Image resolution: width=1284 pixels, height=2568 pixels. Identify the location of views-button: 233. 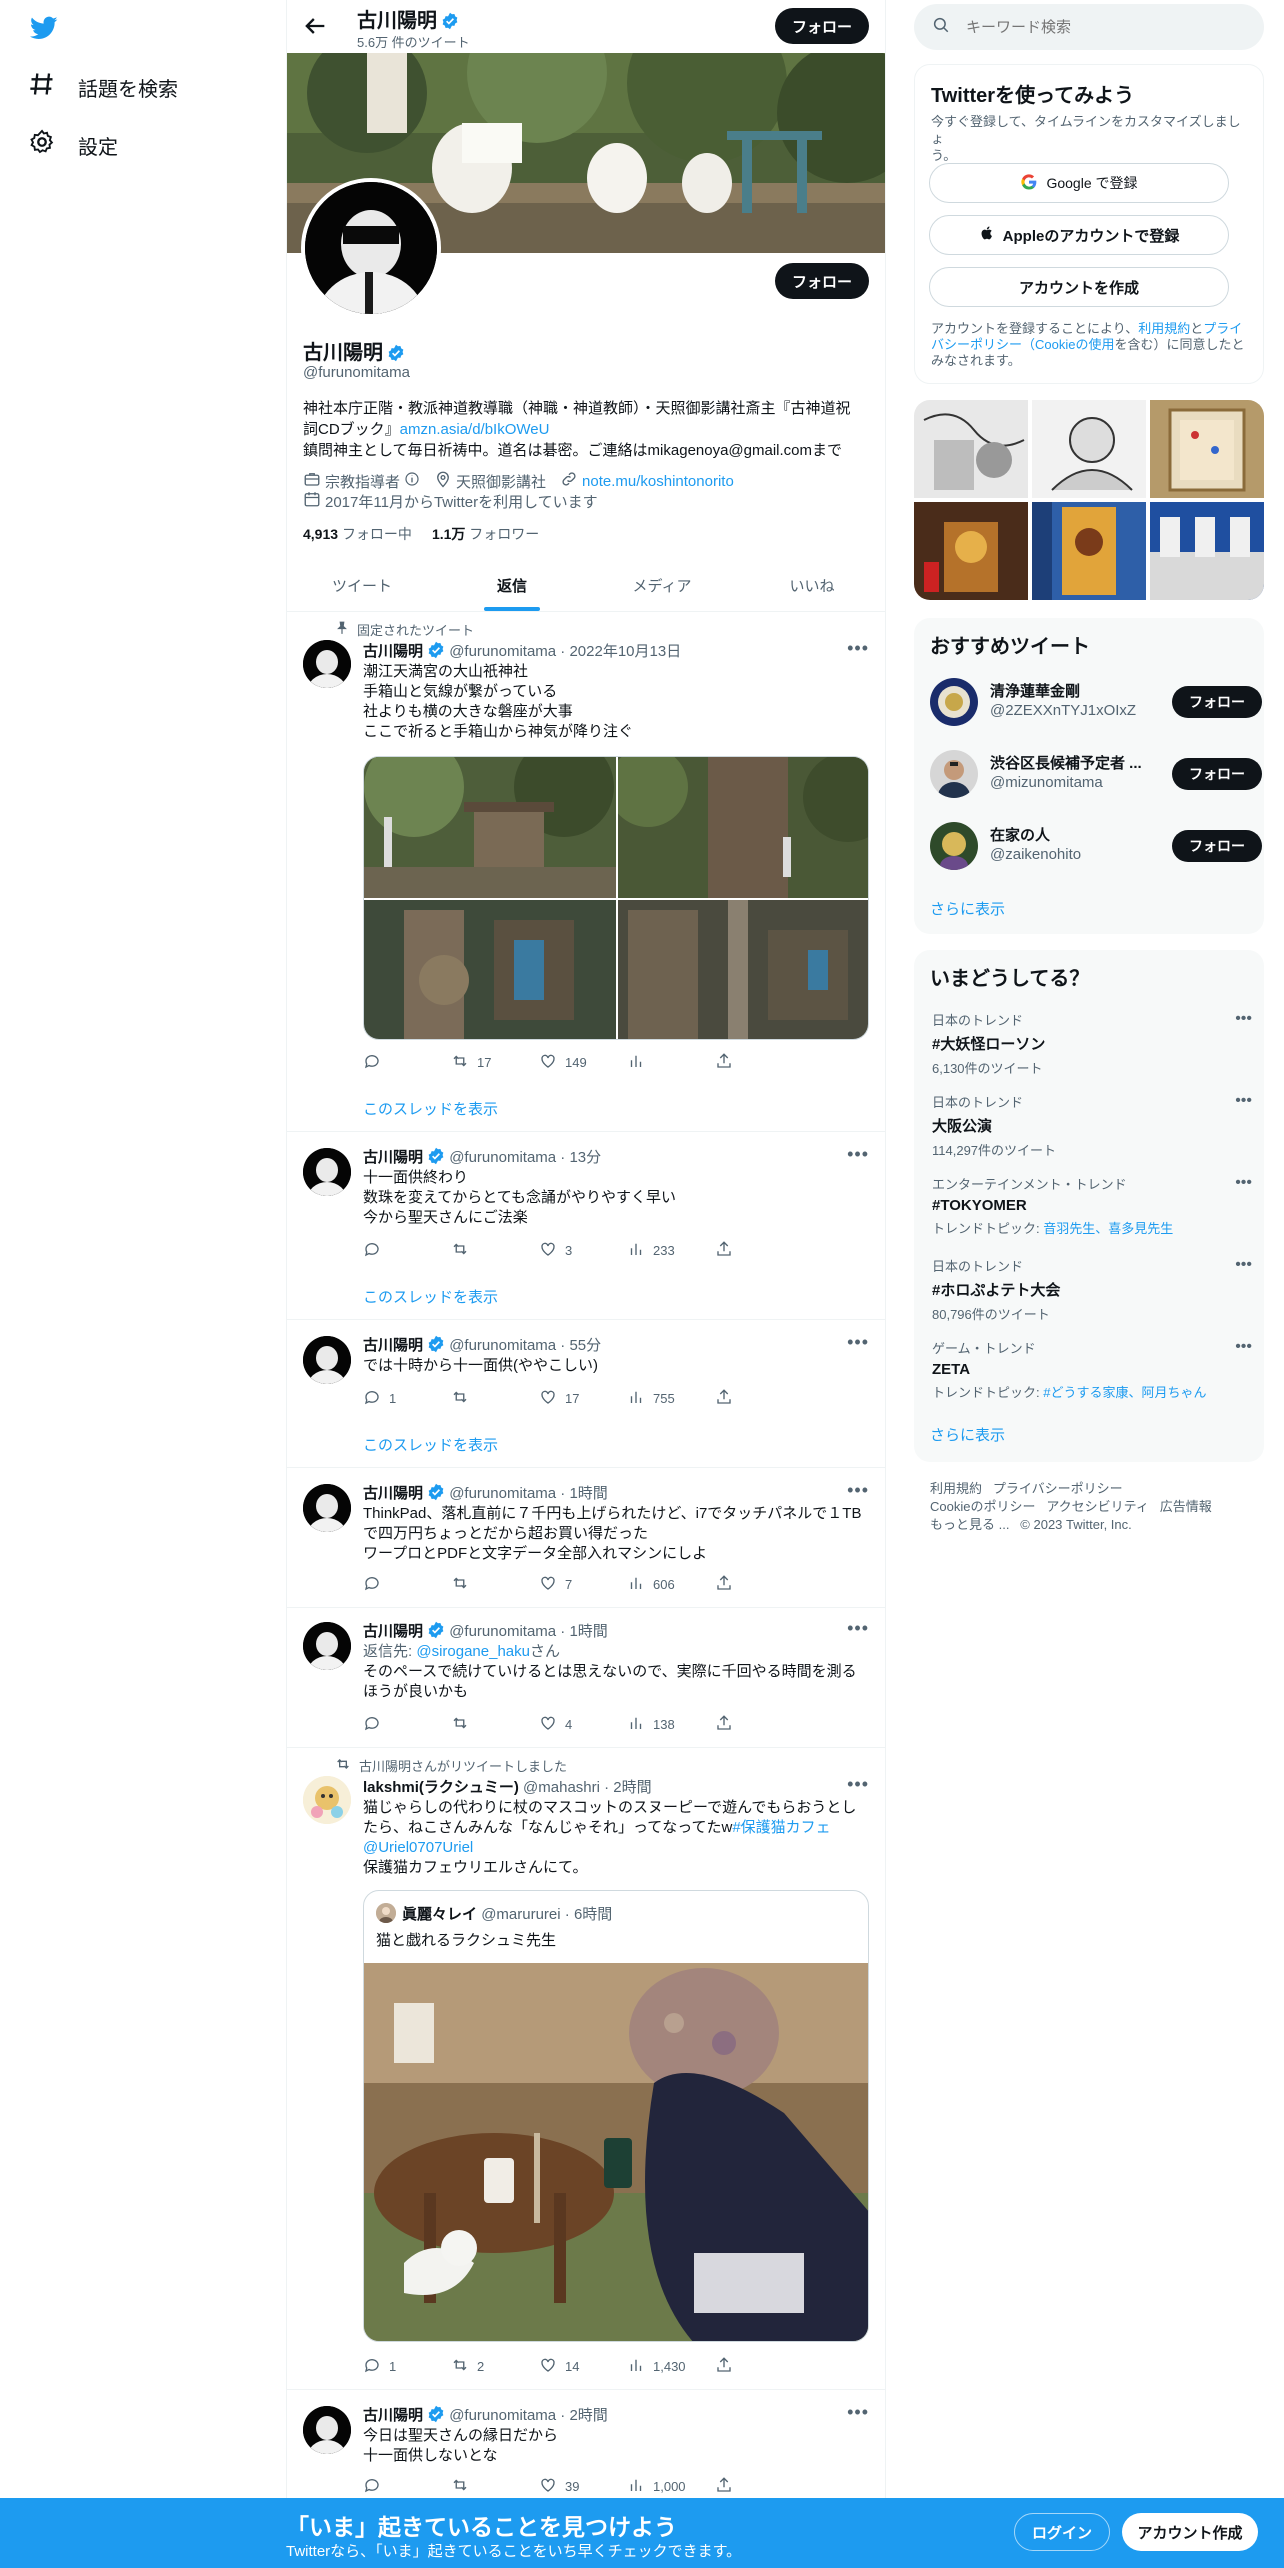
(671, 1250).